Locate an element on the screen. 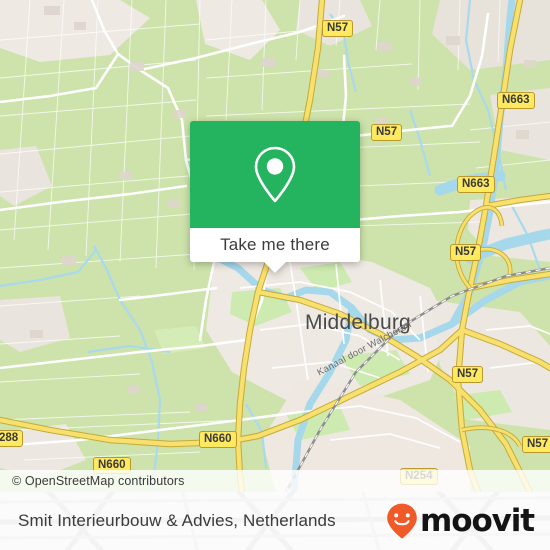  popup-action-area: Take me there is located at coordinates (275, 250).